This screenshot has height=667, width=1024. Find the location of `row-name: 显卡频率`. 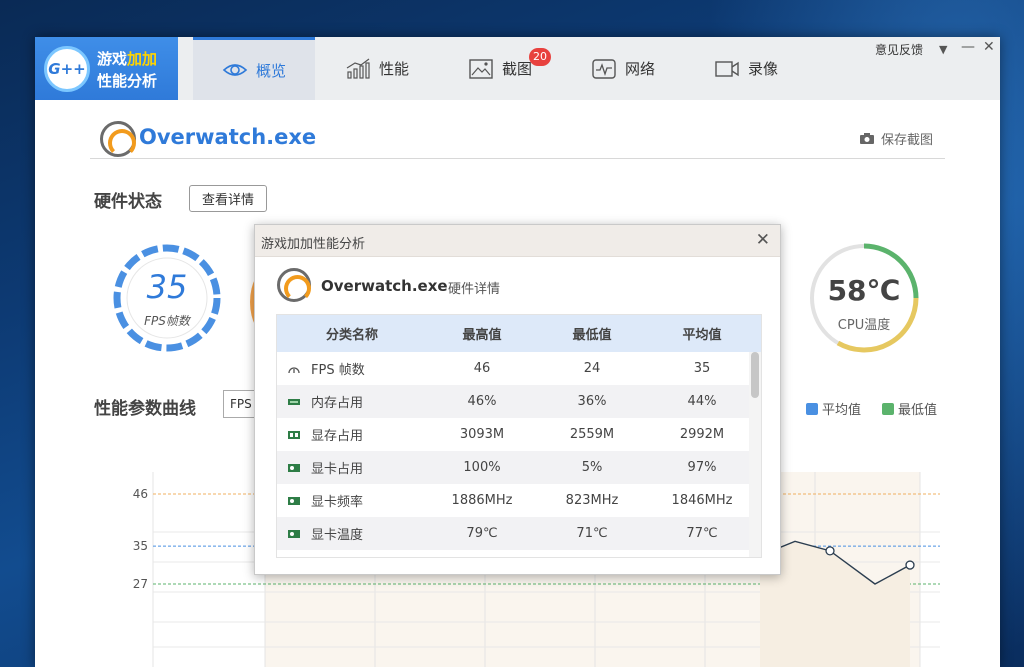

row-name: 显卡频率 is located at coordinates (337, 502).